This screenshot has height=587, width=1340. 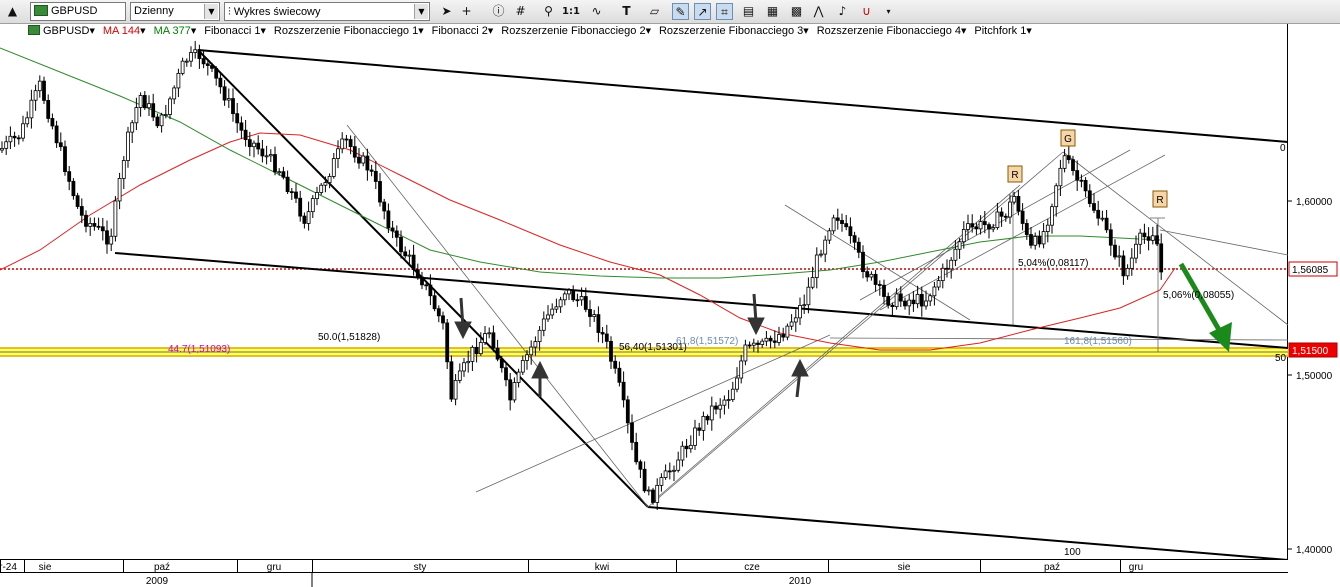 I want to click on candle-icon: ⫶, so click(x=229, y=11).